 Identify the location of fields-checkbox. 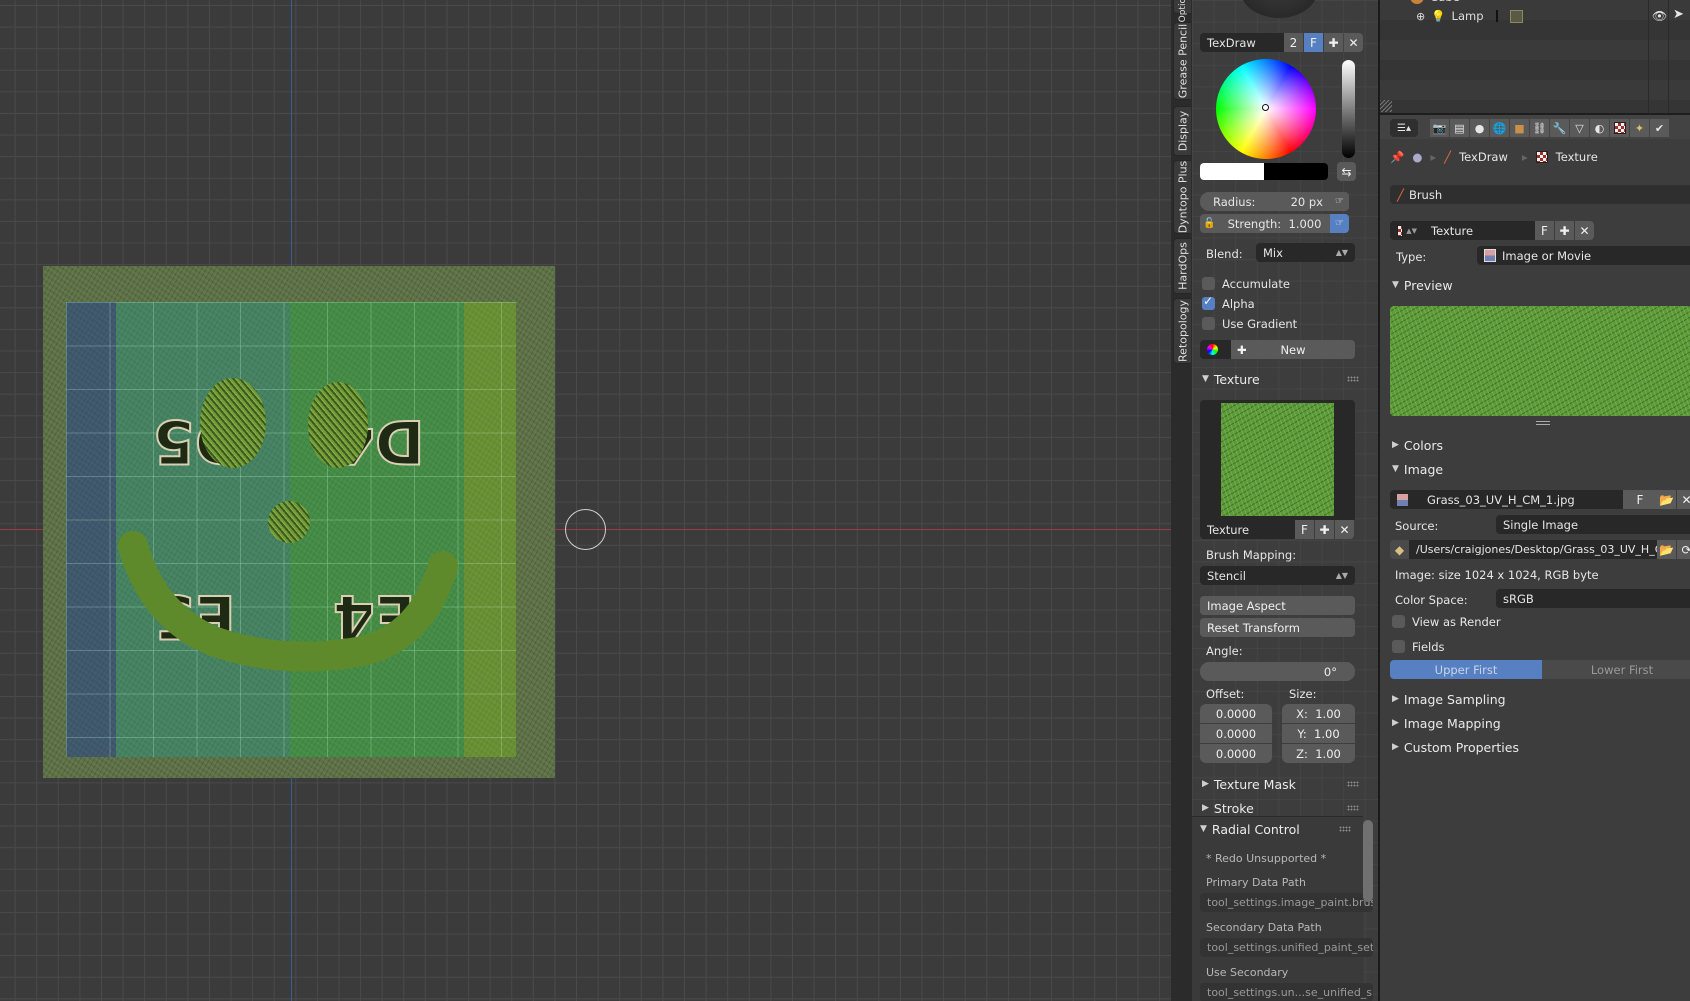
(1398, 646).